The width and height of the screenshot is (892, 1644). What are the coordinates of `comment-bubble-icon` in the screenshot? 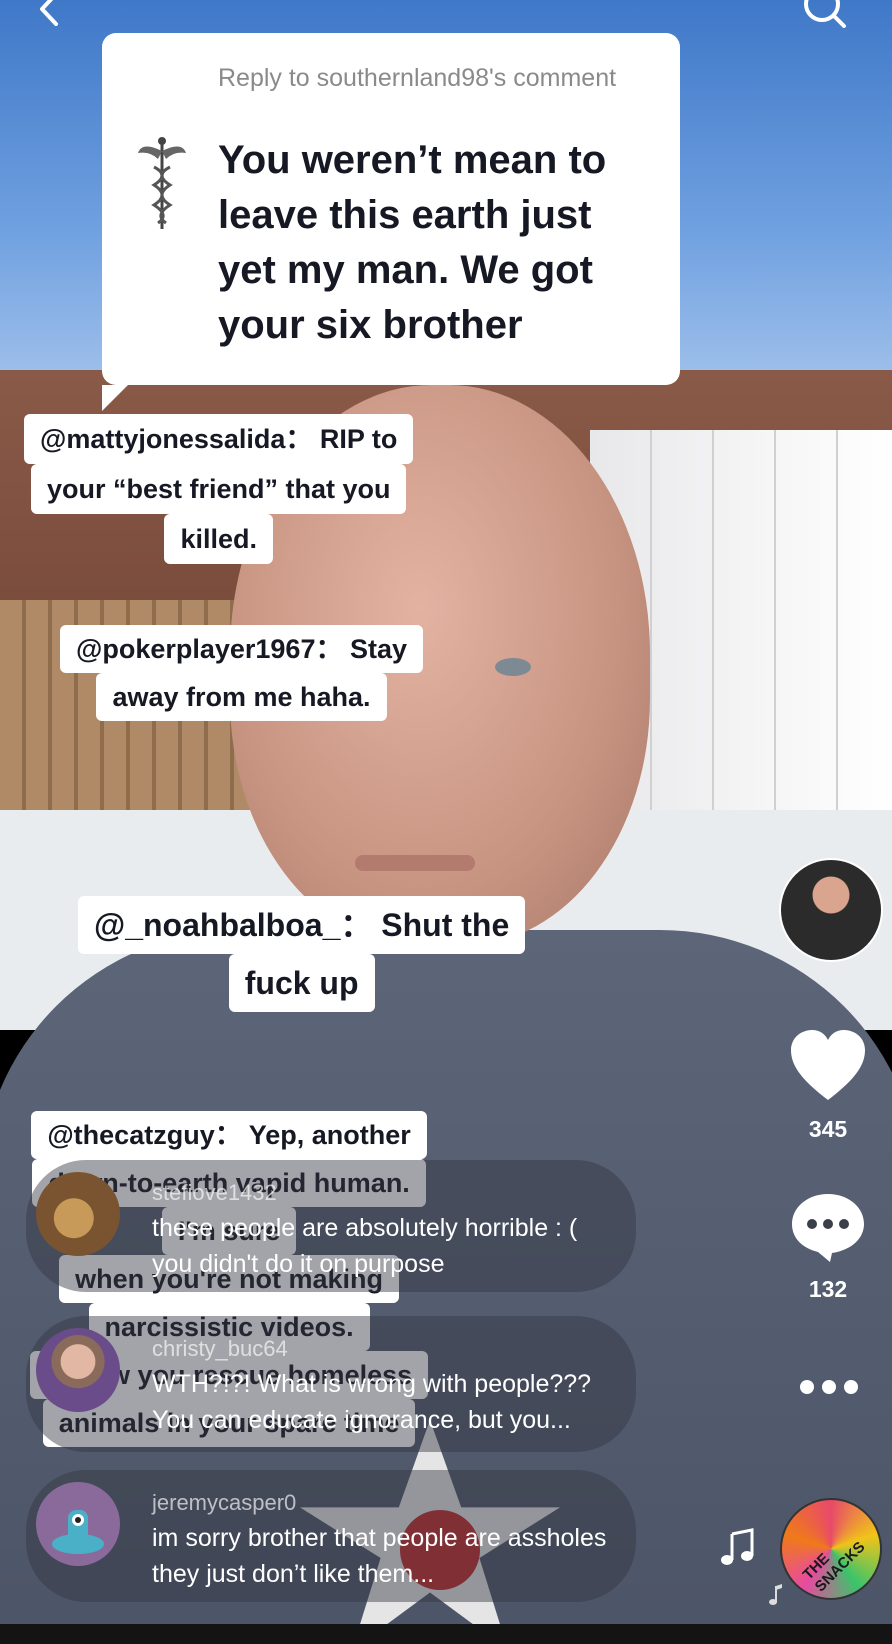 It's located at (828, 1230).